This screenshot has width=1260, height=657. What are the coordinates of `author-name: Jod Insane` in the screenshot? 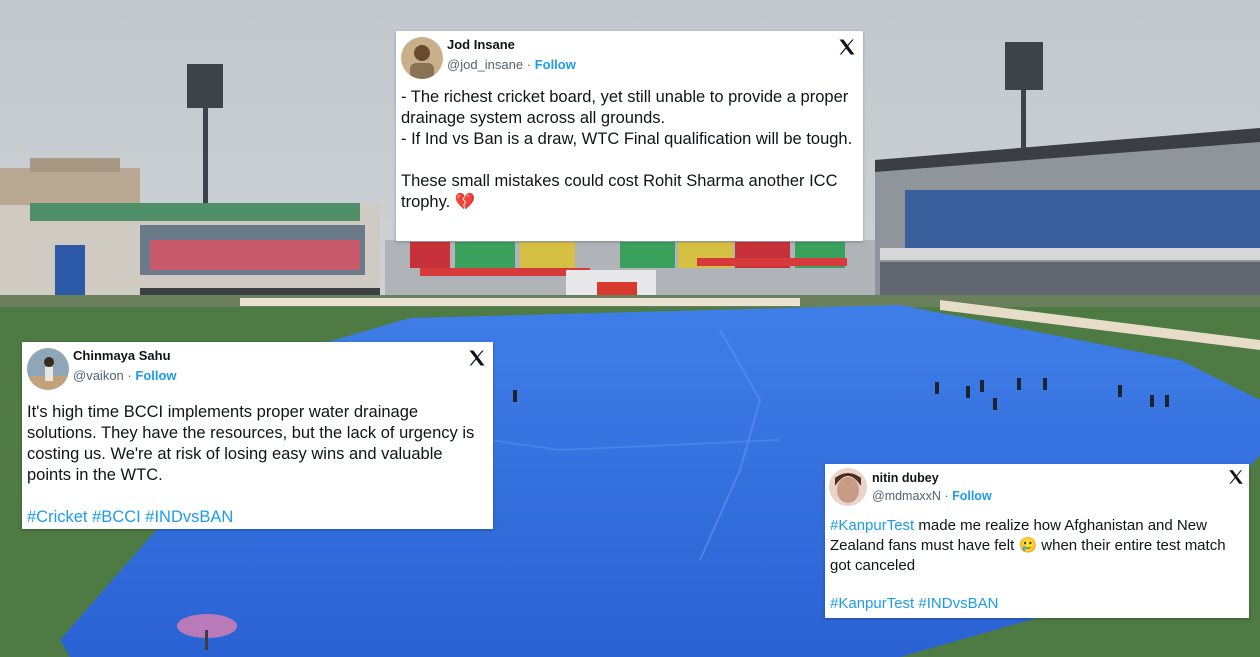 It's located at (481, 44).